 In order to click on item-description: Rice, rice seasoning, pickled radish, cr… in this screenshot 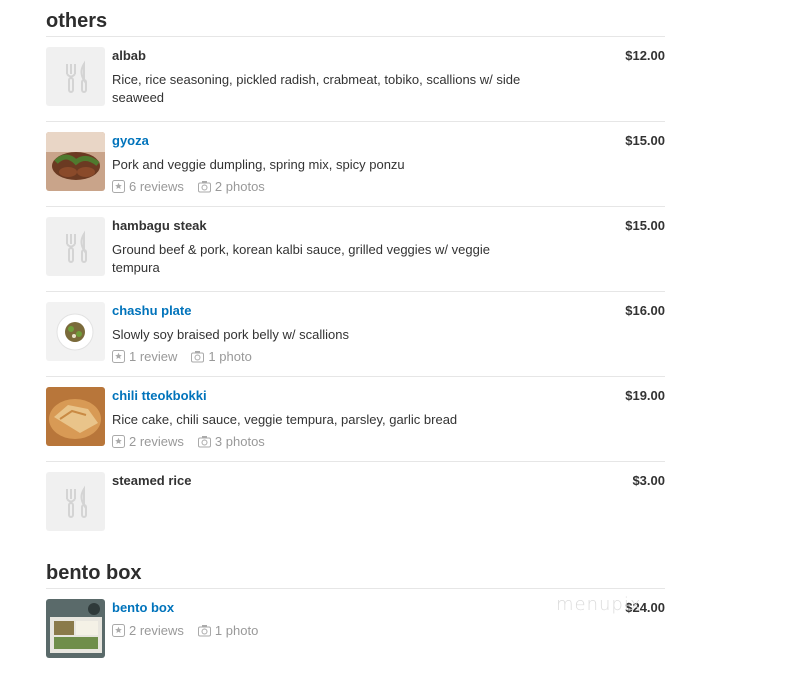, I will do `click(316, 88)`.